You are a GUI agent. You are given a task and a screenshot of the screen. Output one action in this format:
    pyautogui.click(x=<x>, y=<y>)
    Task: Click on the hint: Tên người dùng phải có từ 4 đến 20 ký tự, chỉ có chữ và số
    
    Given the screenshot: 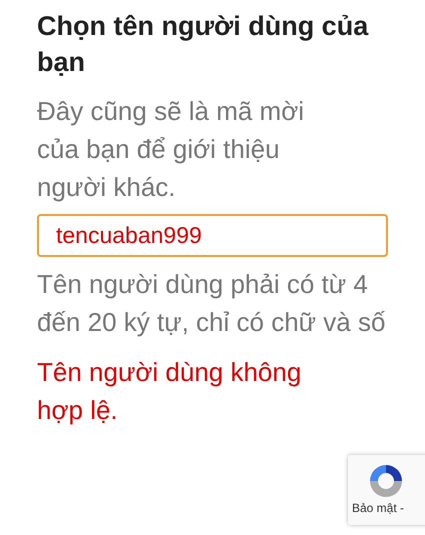 What is the action you would take?
    pyautogui.click(x=211, y=303)
    